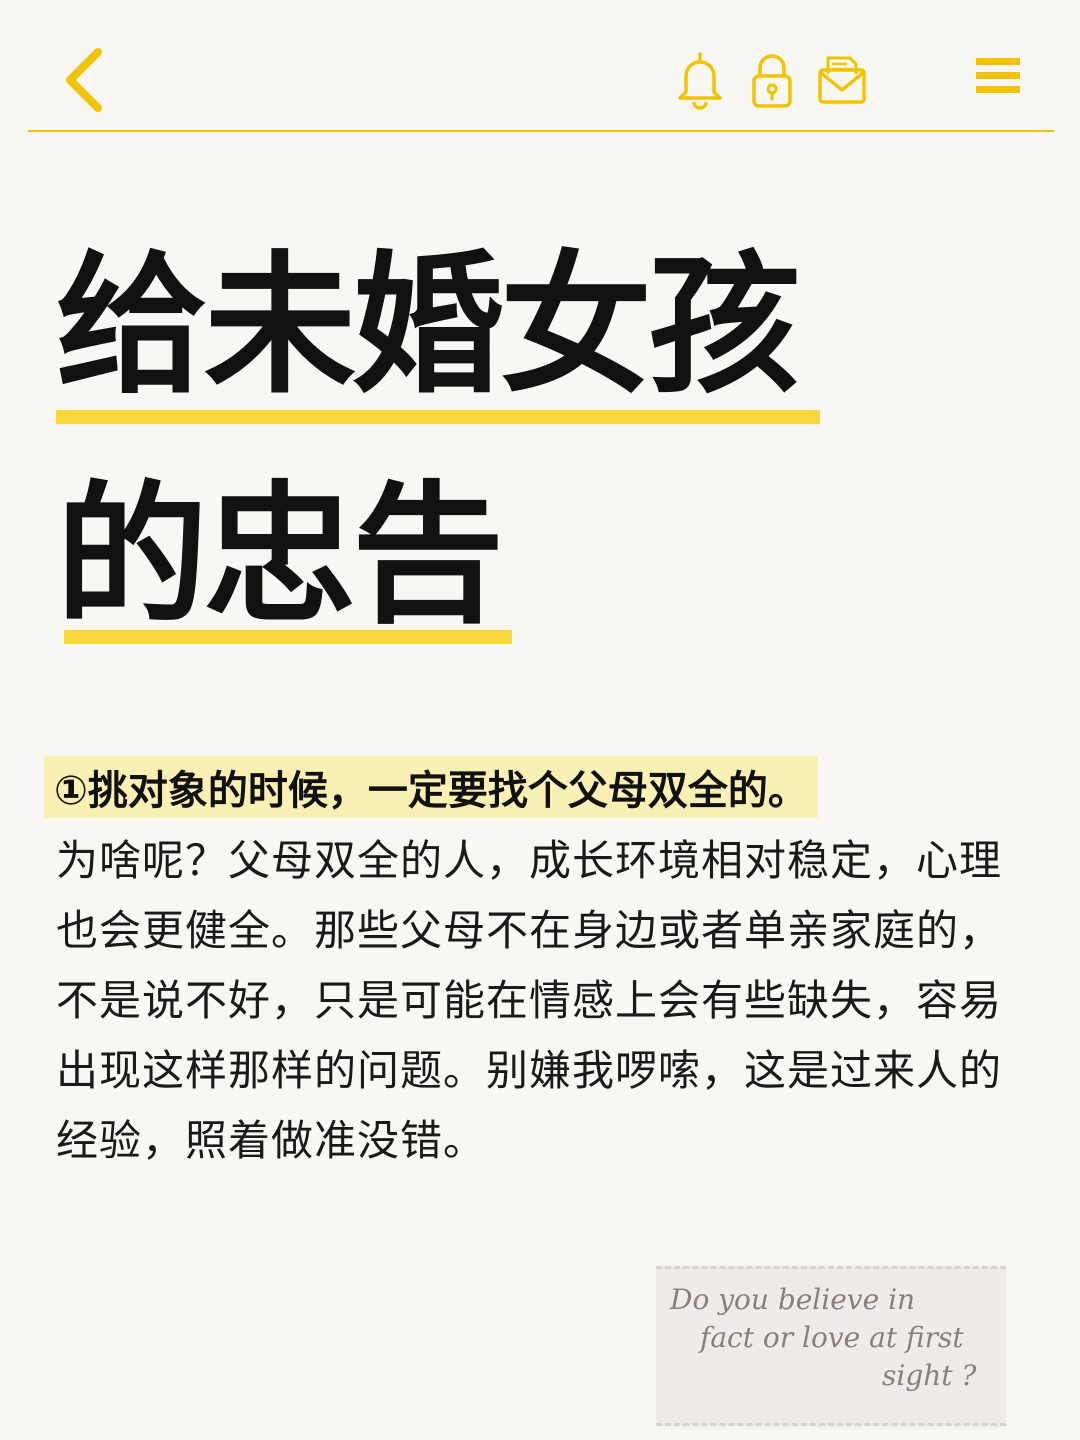 The image size is (1080, 1440). Describe the element at coordinates (428, 325) in the screenshot. I see `page-title-line-1: 给未婚女孩` at that location.